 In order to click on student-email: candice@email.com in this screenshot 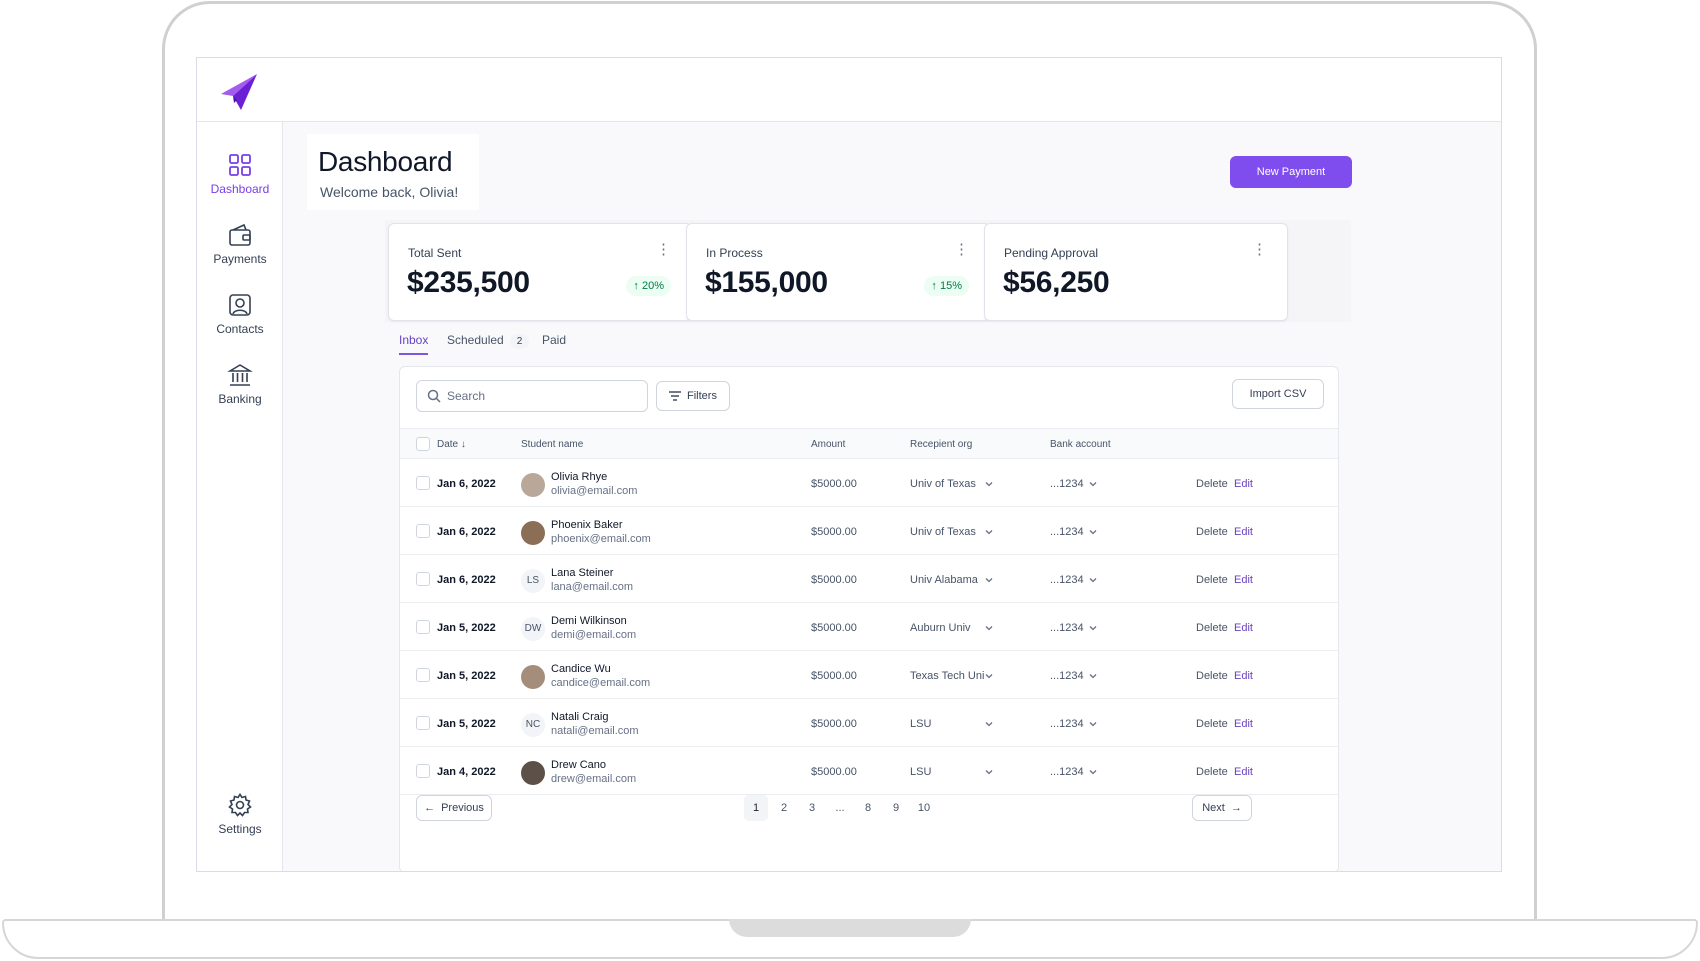, I will do `click(601, 683)`.